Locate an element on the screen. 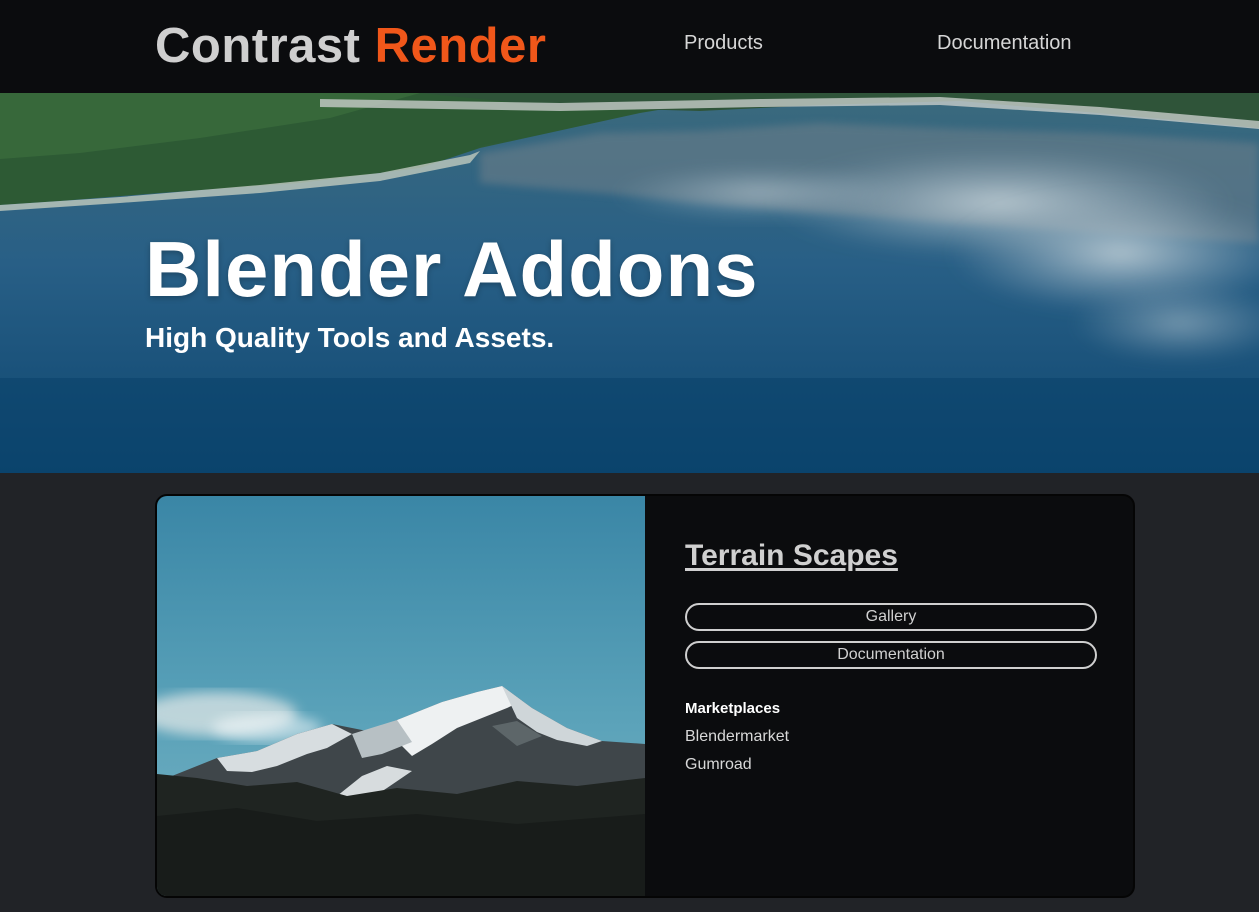 The width and height of the screenshot is (1259, 912). nav-link-products: Products is located at coordinates (723, 43).